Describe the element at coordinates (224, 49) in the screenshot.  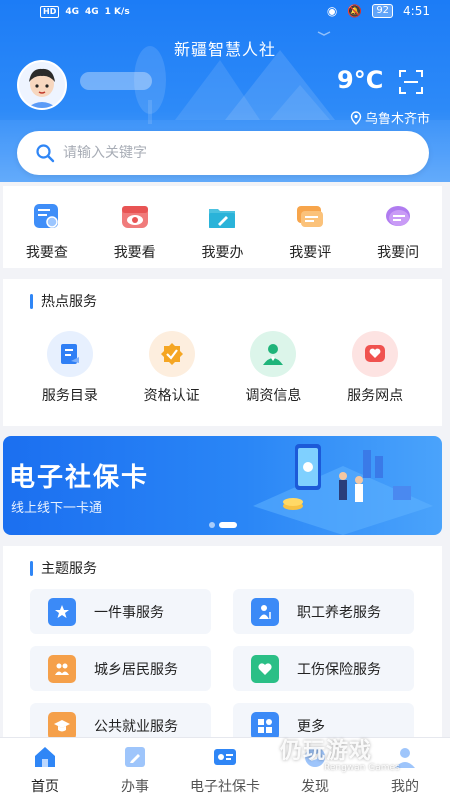
I see `app-title: 新疆智慧人社` at that location.